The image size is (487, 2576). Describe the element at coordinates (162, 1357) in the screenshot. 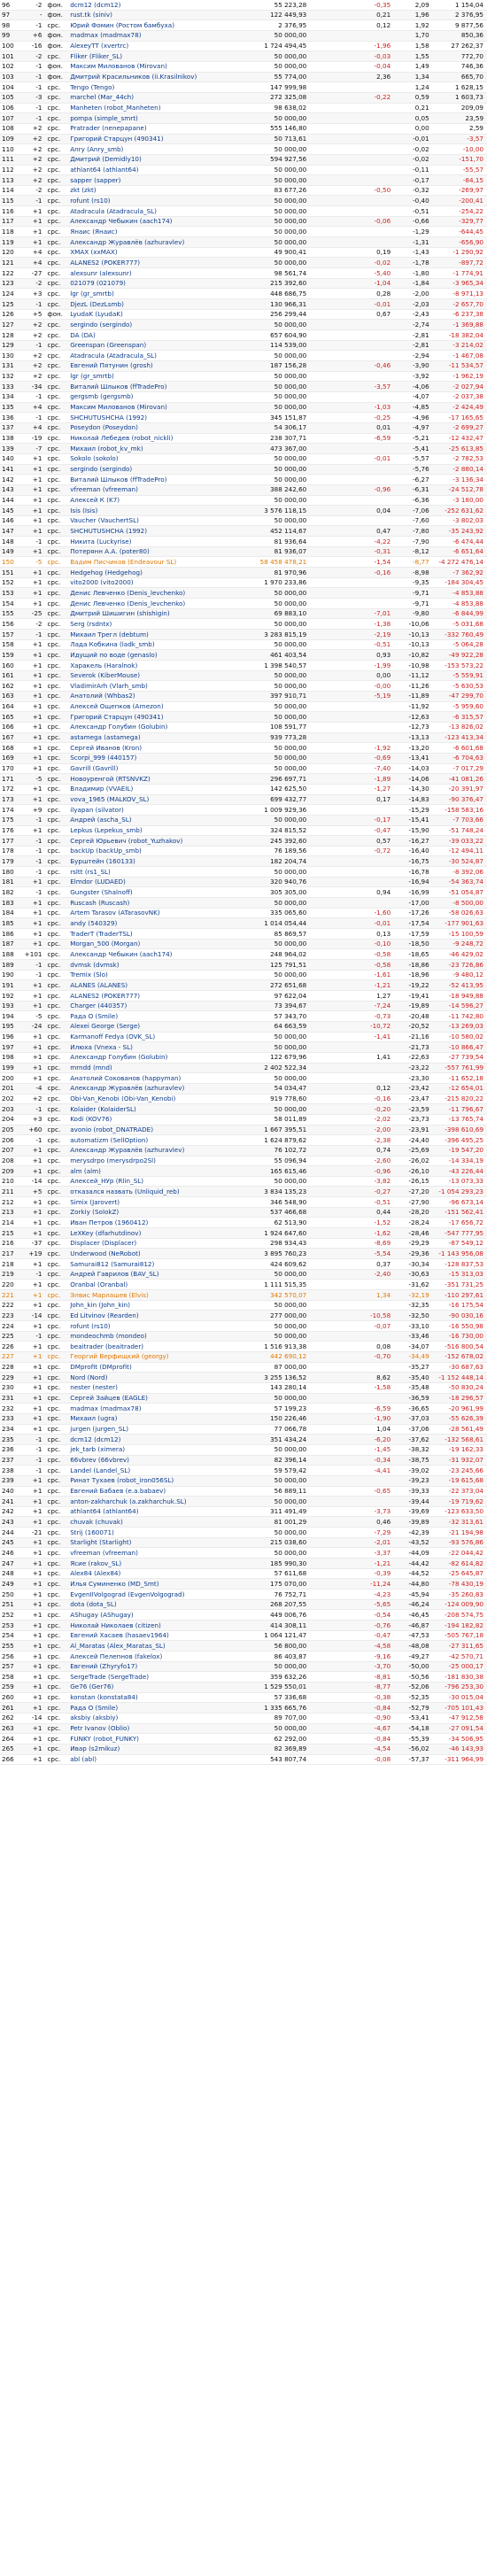

I see `participant-link: Георгий Верфищкий (georgy)` at that location.